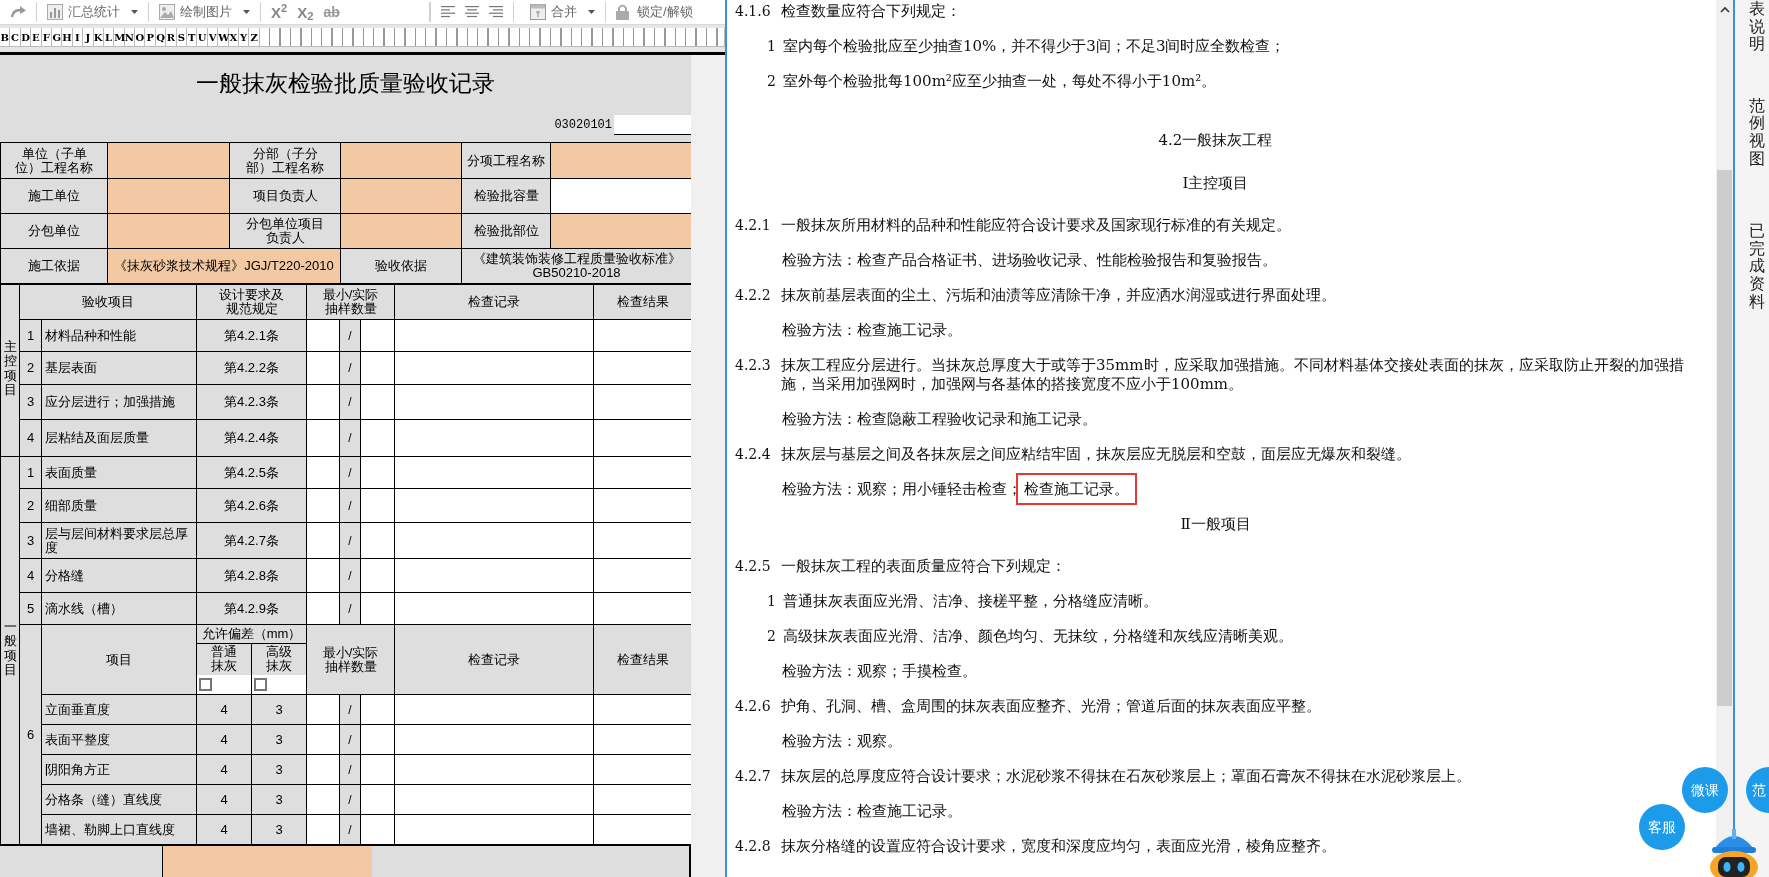 Image resolution: width=1769 pixels, height=877 pixels. What do you see at coordinates (213, 37) in the screenshot?
I see `column-header: V` at bounding box center [213, 37].